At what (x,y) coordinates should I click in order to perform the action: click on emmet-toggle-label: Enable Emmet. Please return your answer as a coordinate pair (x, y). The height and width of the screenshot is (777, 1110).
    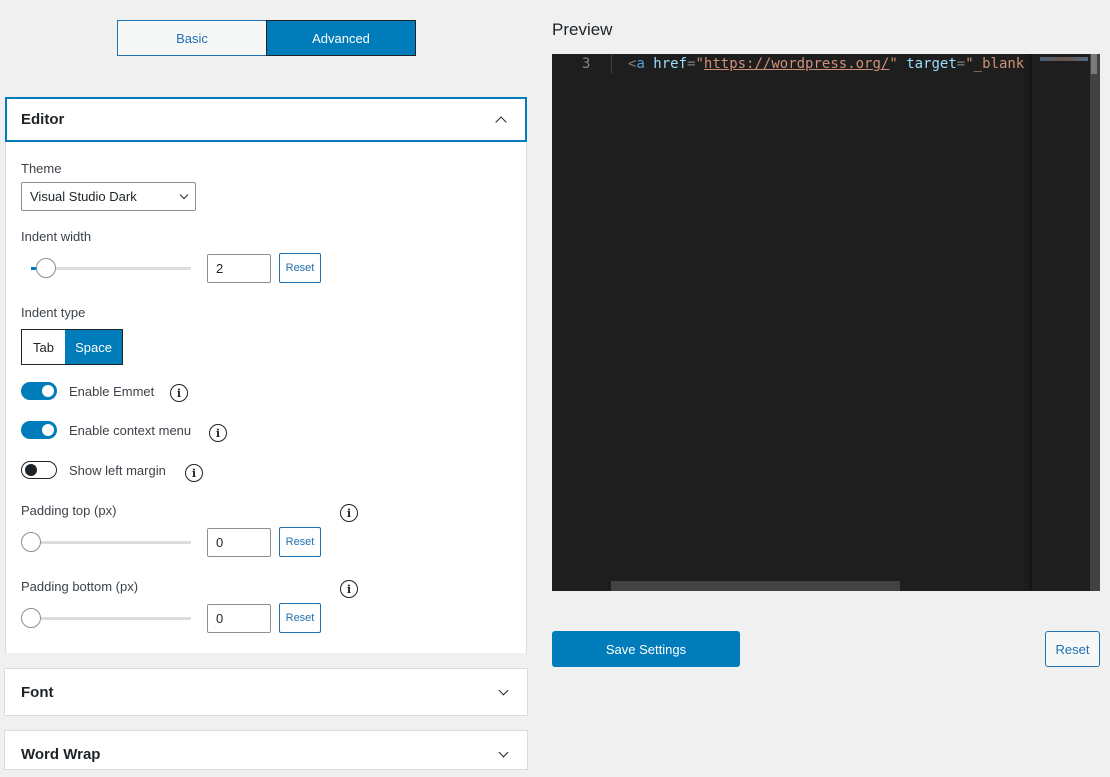
    Looking at the image, I should click on (112, 391).